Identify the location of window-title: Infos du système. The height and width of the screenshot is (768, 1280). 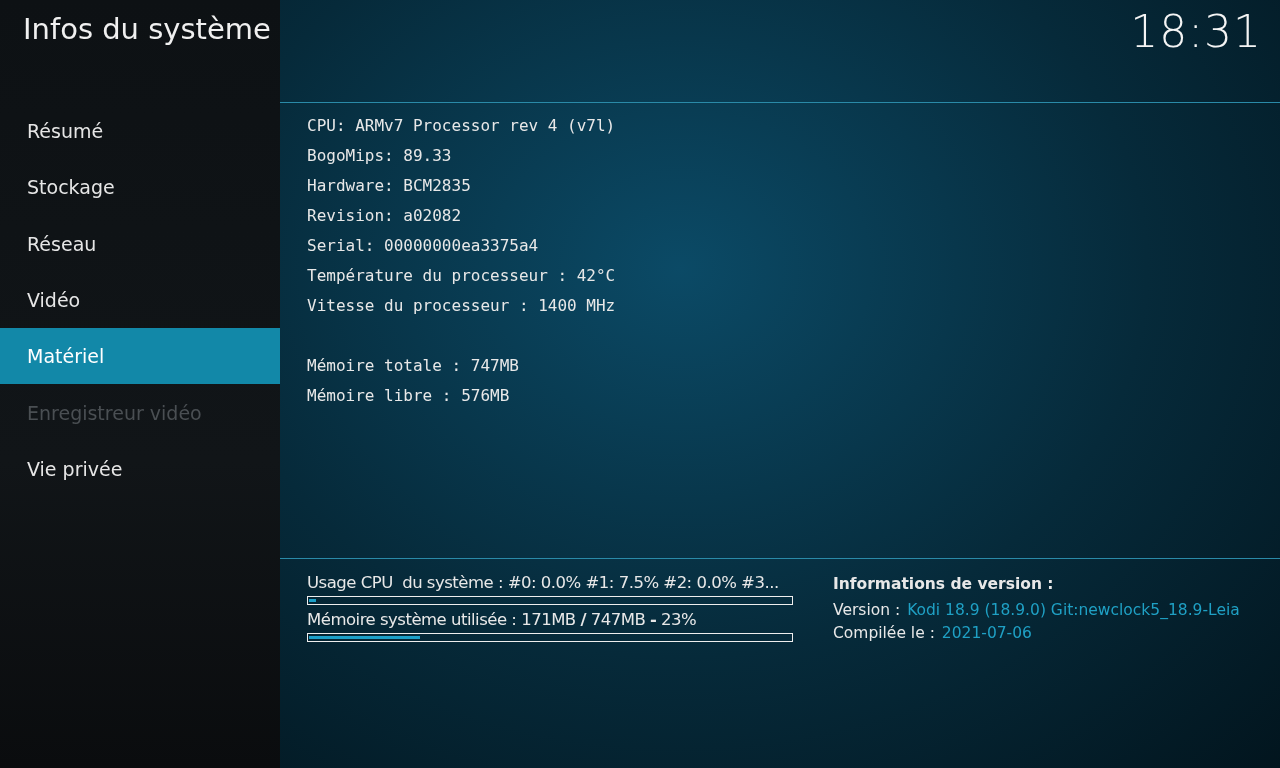
(147, 29).